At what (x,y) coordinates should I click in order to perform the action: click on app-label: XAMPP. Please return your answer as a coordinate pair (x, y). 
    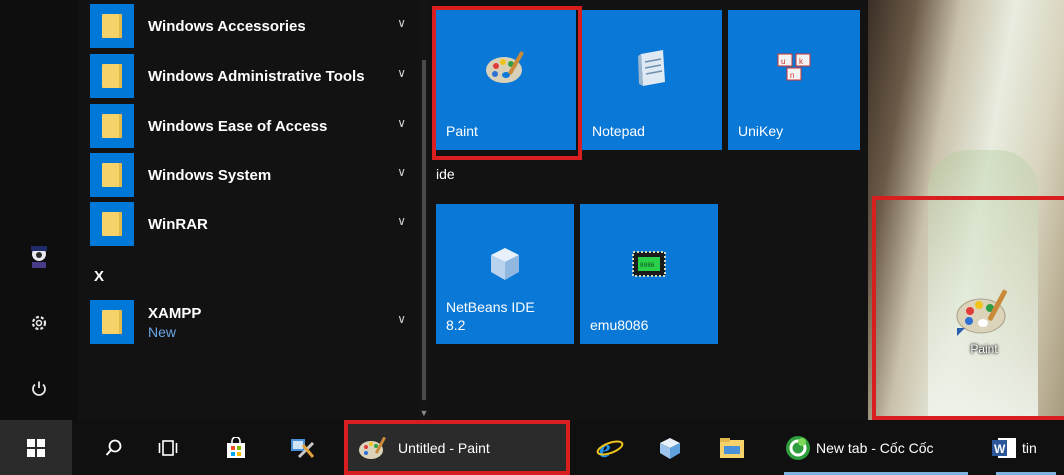
    Looking at the image, I should click on (175, 313).